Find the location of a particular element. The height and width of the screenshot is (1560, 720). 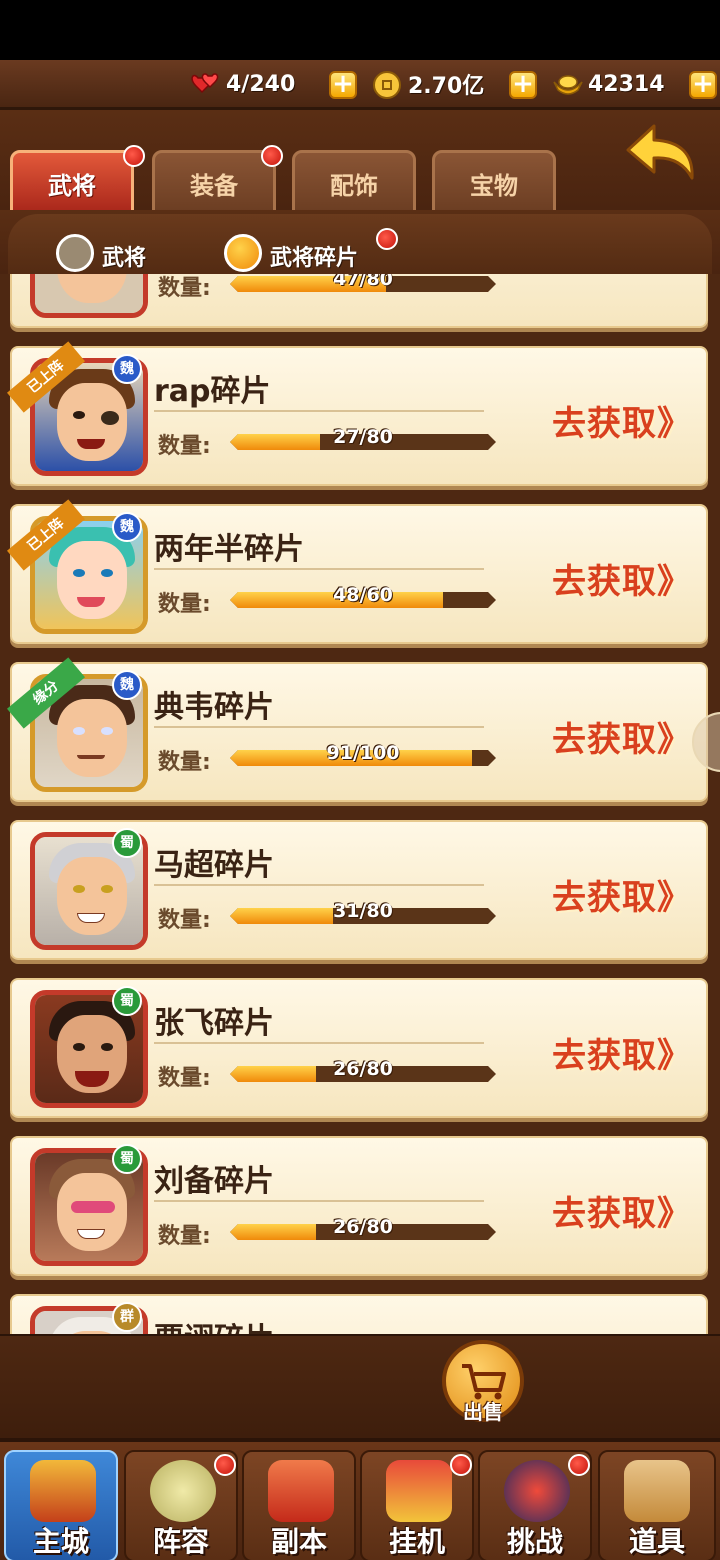

tab-generals: 武将 is located at coordinates (77, 180).